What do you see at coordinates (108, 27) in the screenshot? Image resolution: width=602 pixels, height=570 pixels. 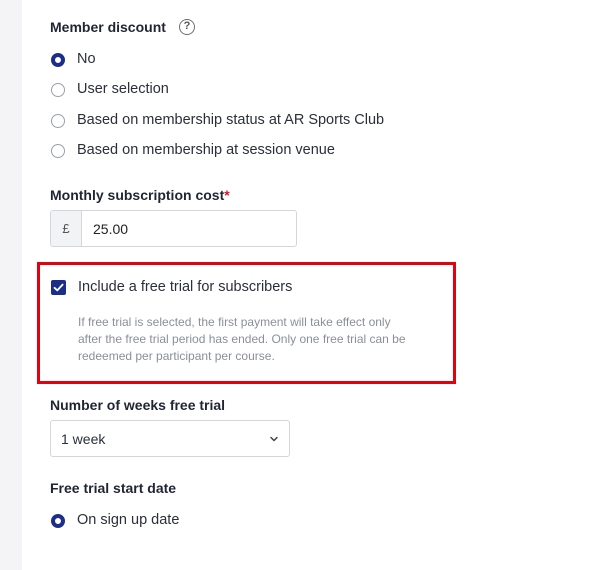 I see `member-discount-label: Member discount` at bounding box center [108, 27].